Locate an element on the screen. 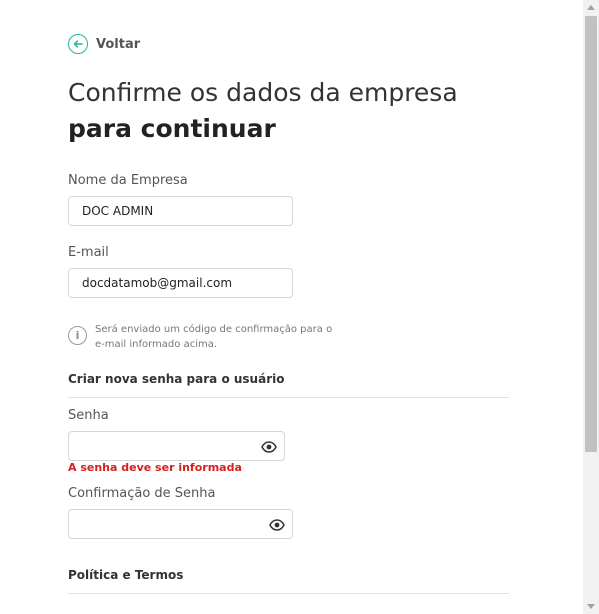 Image resolution: width=599 pixels, height=614 pixels. password-confirm-field-box is located at coordinates (180, 524).